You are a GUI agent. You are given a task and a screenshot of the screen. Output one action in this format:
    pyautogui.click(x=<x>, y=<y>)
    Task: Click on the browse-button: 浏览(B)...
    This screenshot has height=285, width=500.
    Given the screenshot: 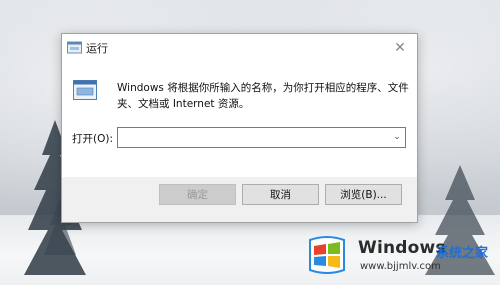 What is the action you would take?
    pyautogui.click(x=363, y=194)
    